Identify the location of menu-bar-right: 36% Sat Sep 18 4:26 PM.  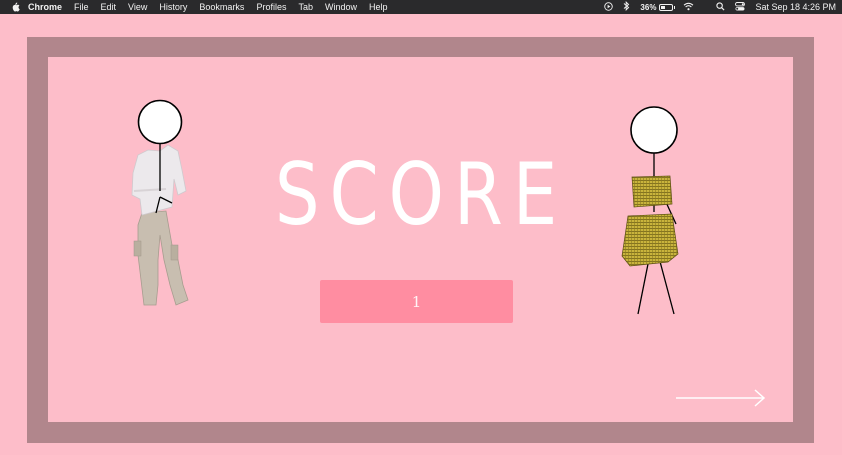
(720, 6).